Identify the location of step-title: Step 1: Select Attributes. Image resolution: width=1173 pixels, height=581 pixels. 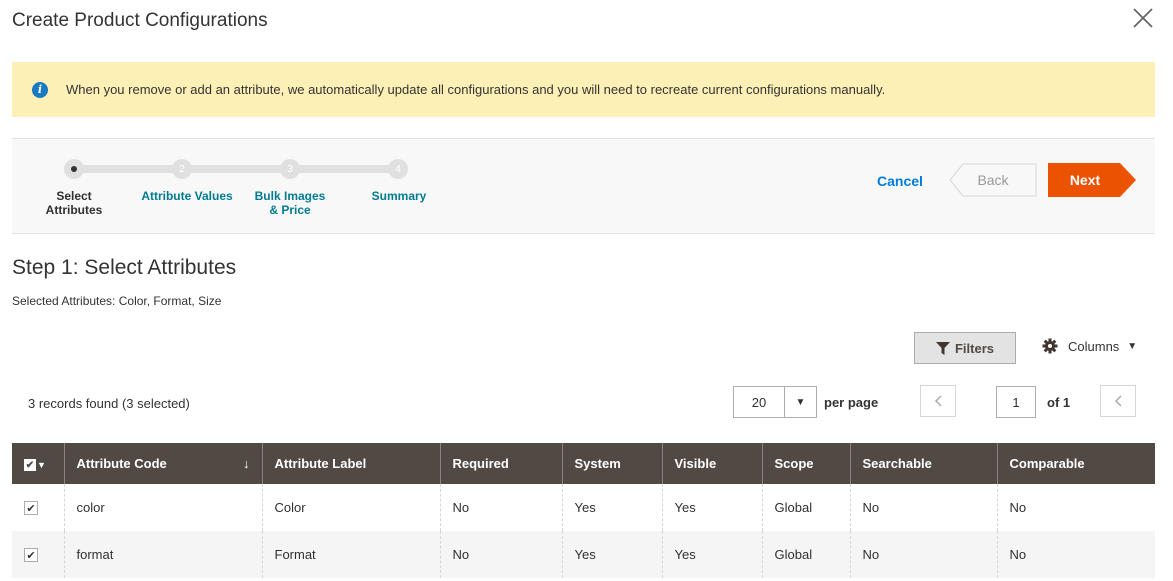
(124, 267).